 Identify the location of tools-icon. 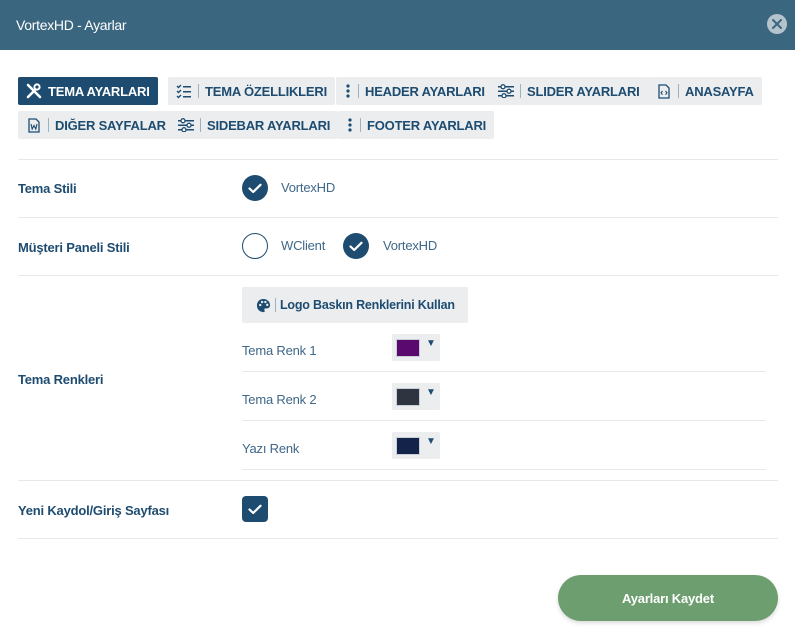
(34, 91).